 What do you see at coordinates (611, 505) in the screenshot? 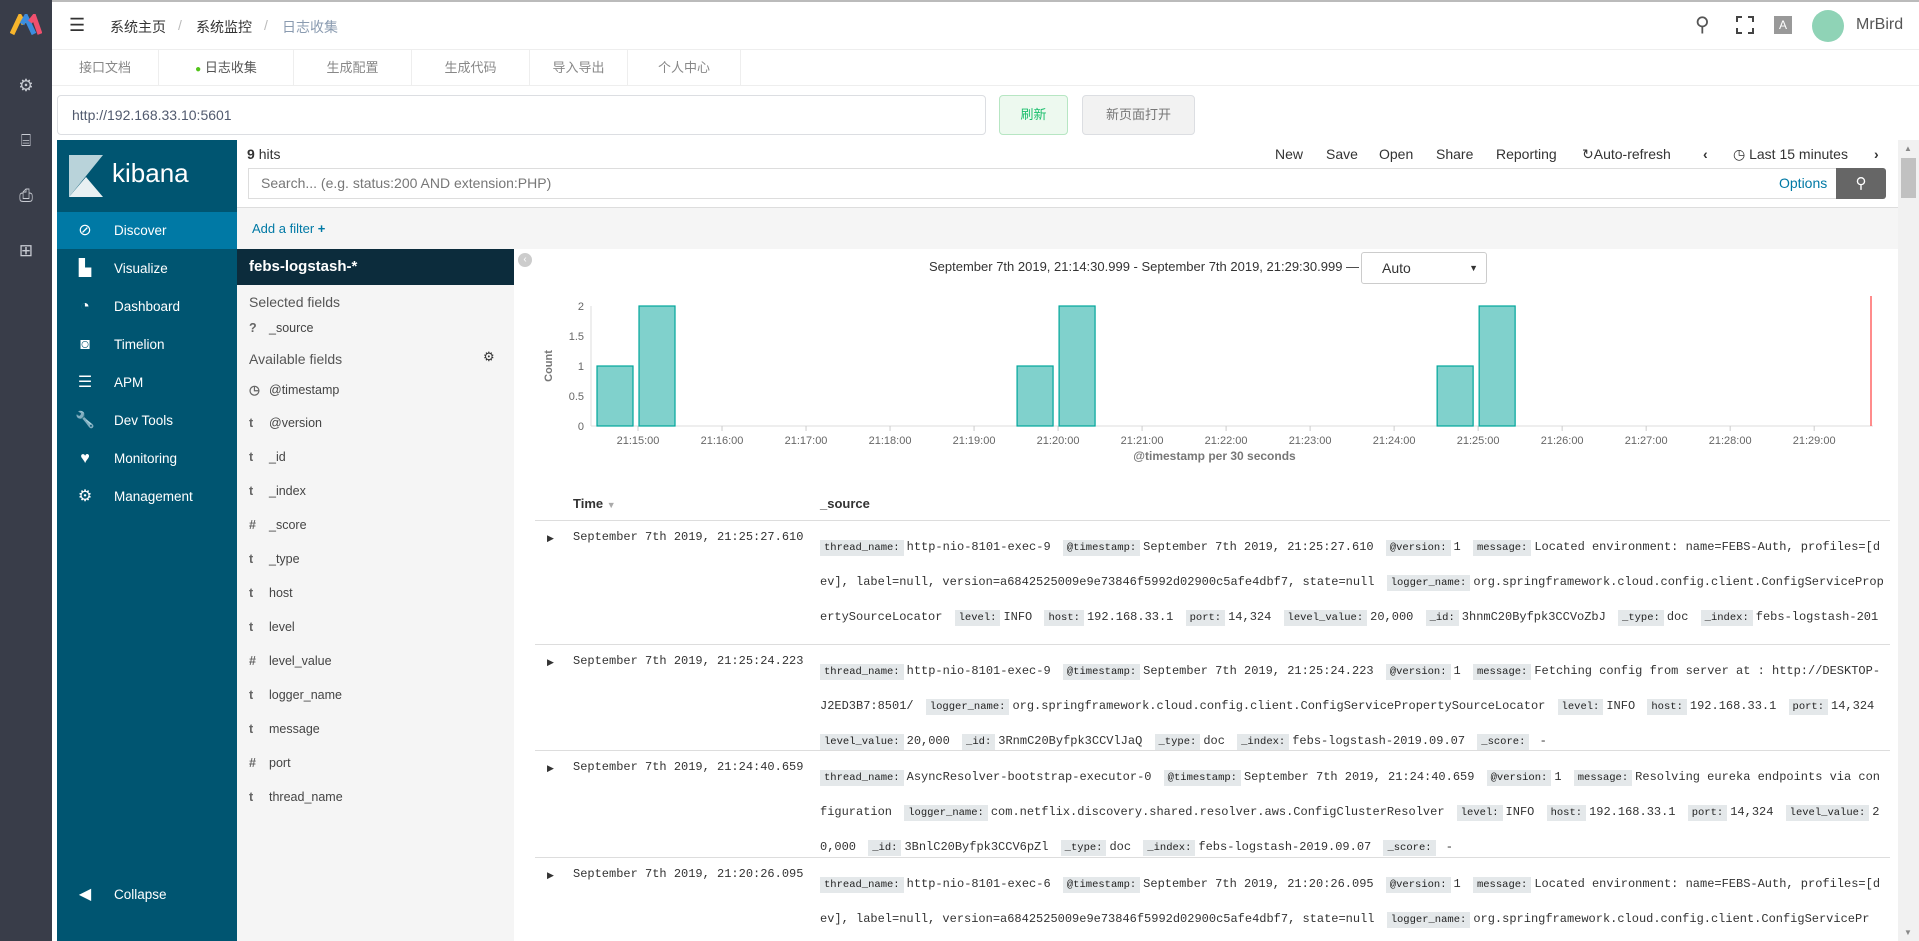
I see `sort-icon: ▼` at bounding box center [611, 505].